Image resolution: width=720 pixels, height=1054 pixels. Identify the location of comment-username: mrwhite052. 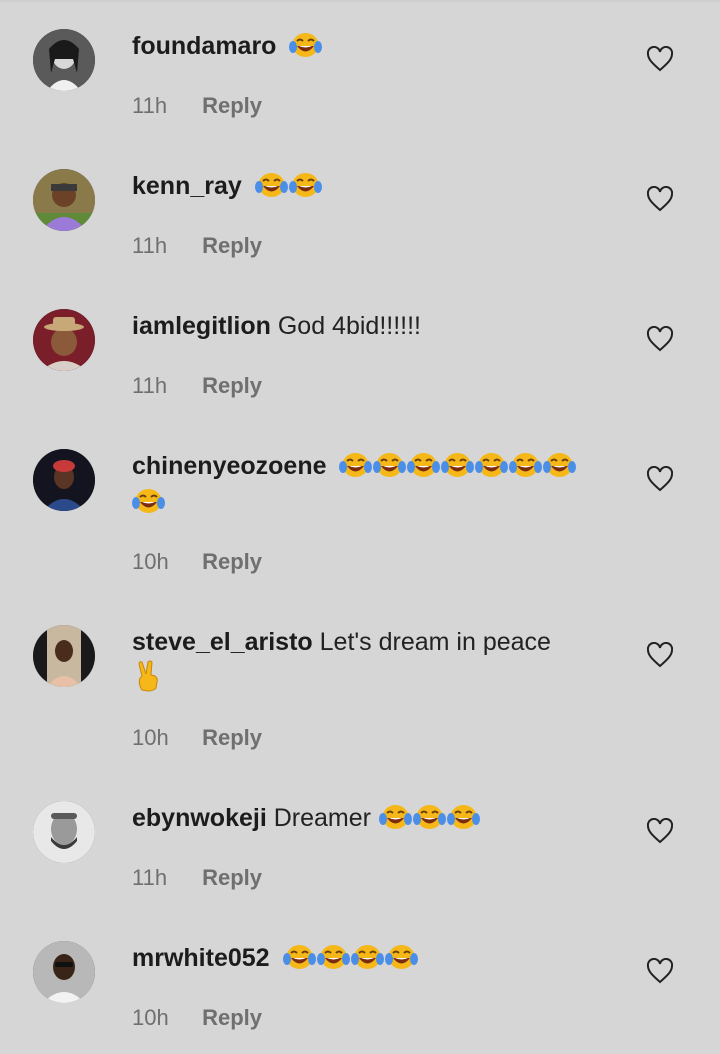
(201, 958).